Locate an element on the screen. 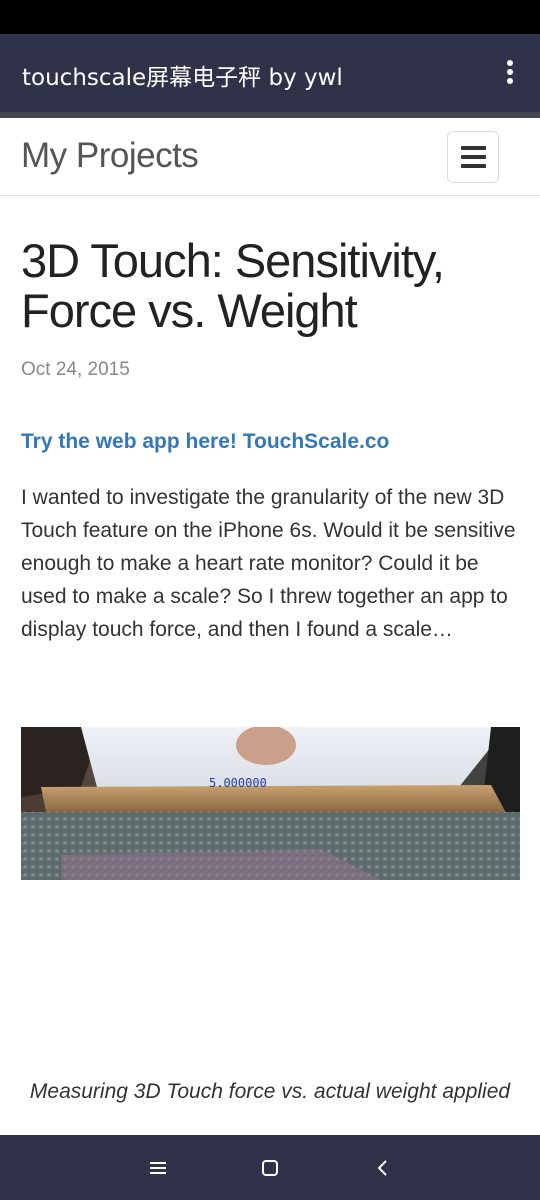 The image size is (540, 1200). status-bar is located at coordinates (270, 17).